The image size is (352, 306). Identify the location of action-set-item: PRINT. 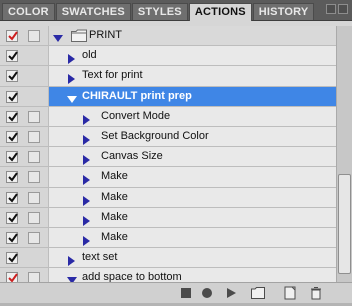
(192, 36).